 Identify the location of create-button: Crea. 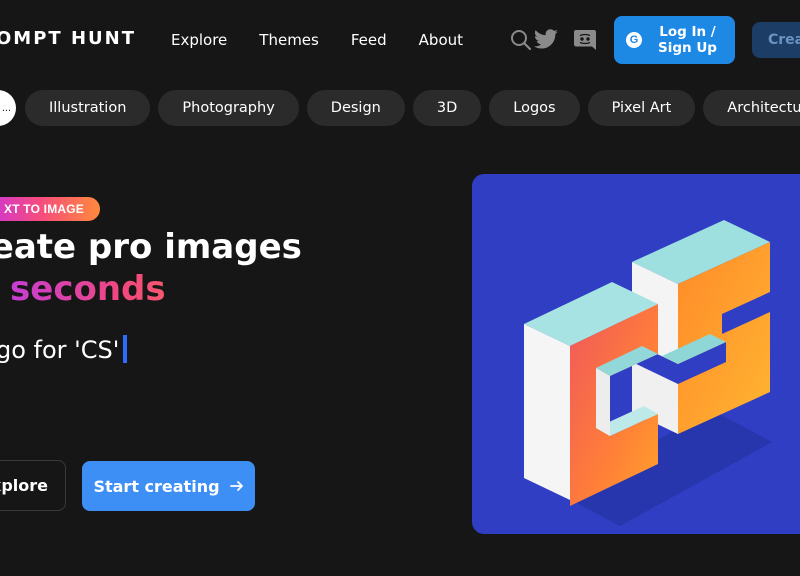
(776, 40).